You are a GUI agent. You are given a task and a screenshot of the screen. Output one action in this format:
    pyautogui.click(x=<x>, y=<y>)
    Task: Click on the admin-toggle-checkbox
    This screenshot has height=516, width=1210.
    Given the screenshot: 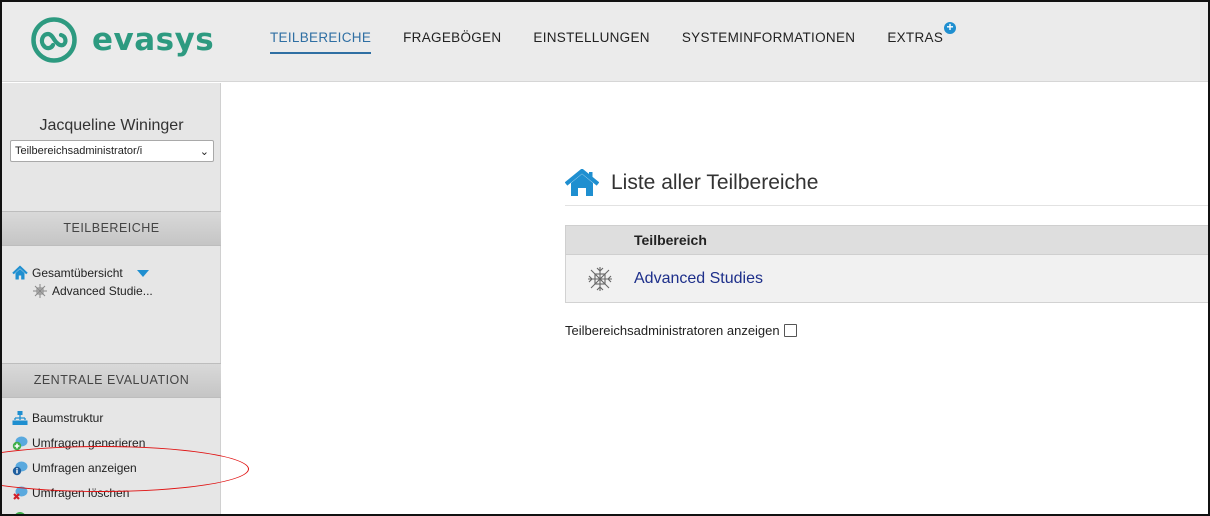 What is the action you would take?
    pyautogui.click(x=790, y=330)
    